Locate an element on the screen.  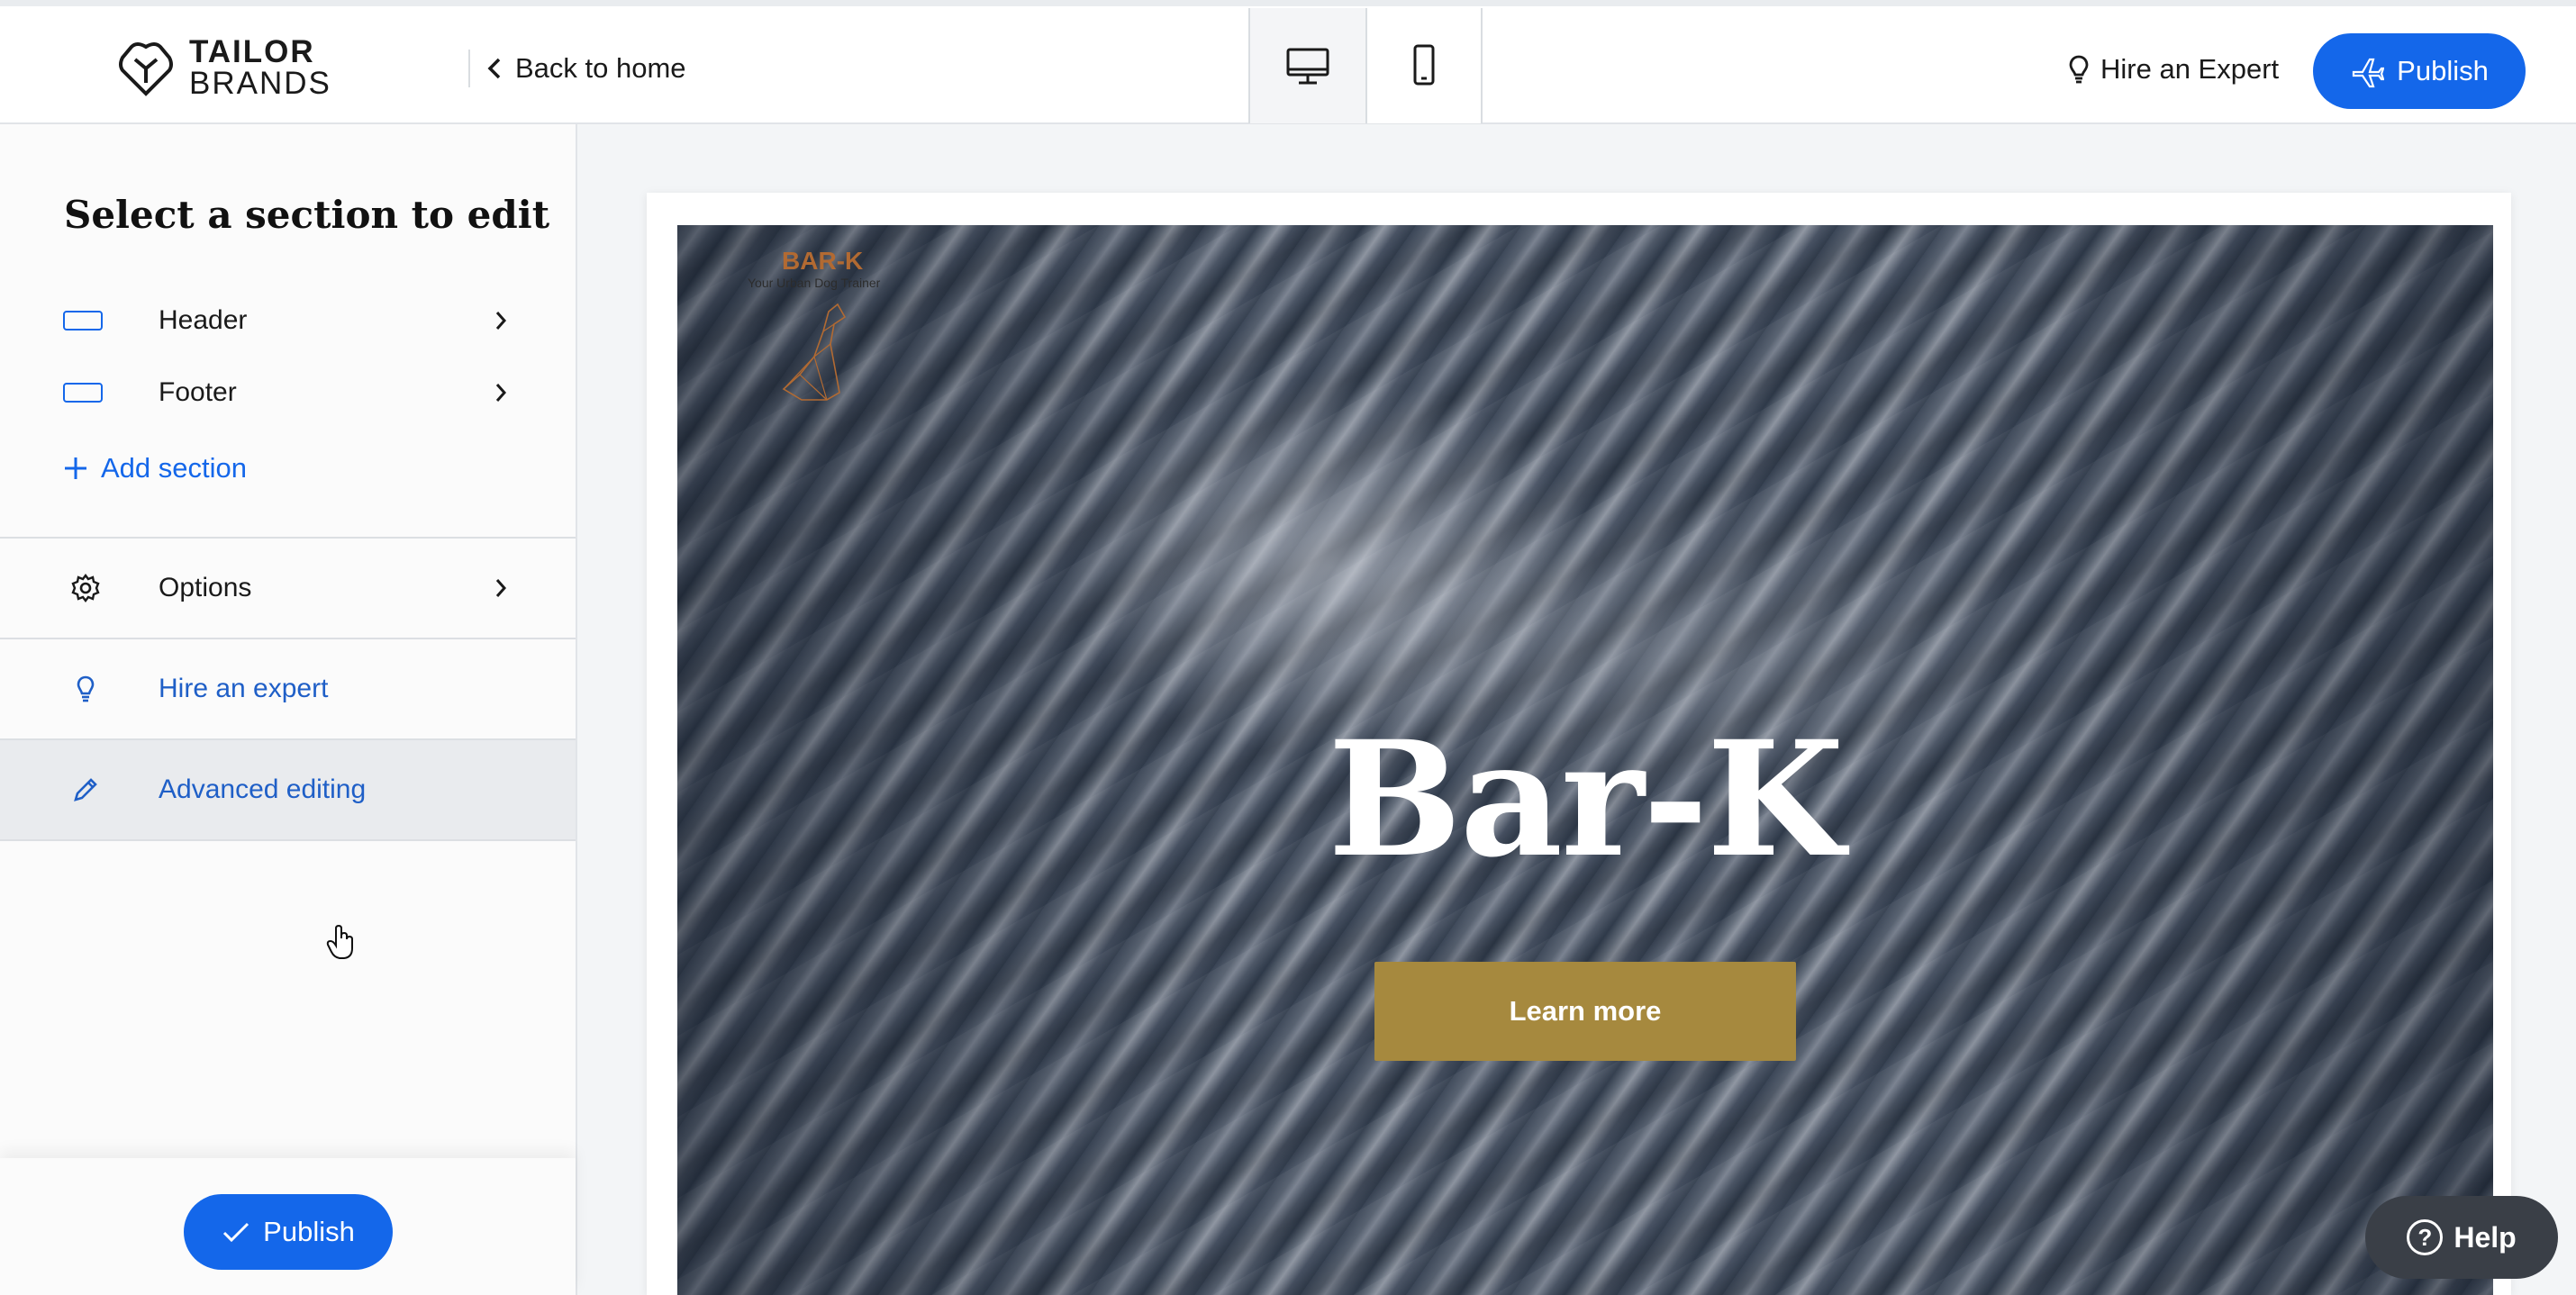
advanced-editing-label: Advanced editing is located at coordinates (263, 789).